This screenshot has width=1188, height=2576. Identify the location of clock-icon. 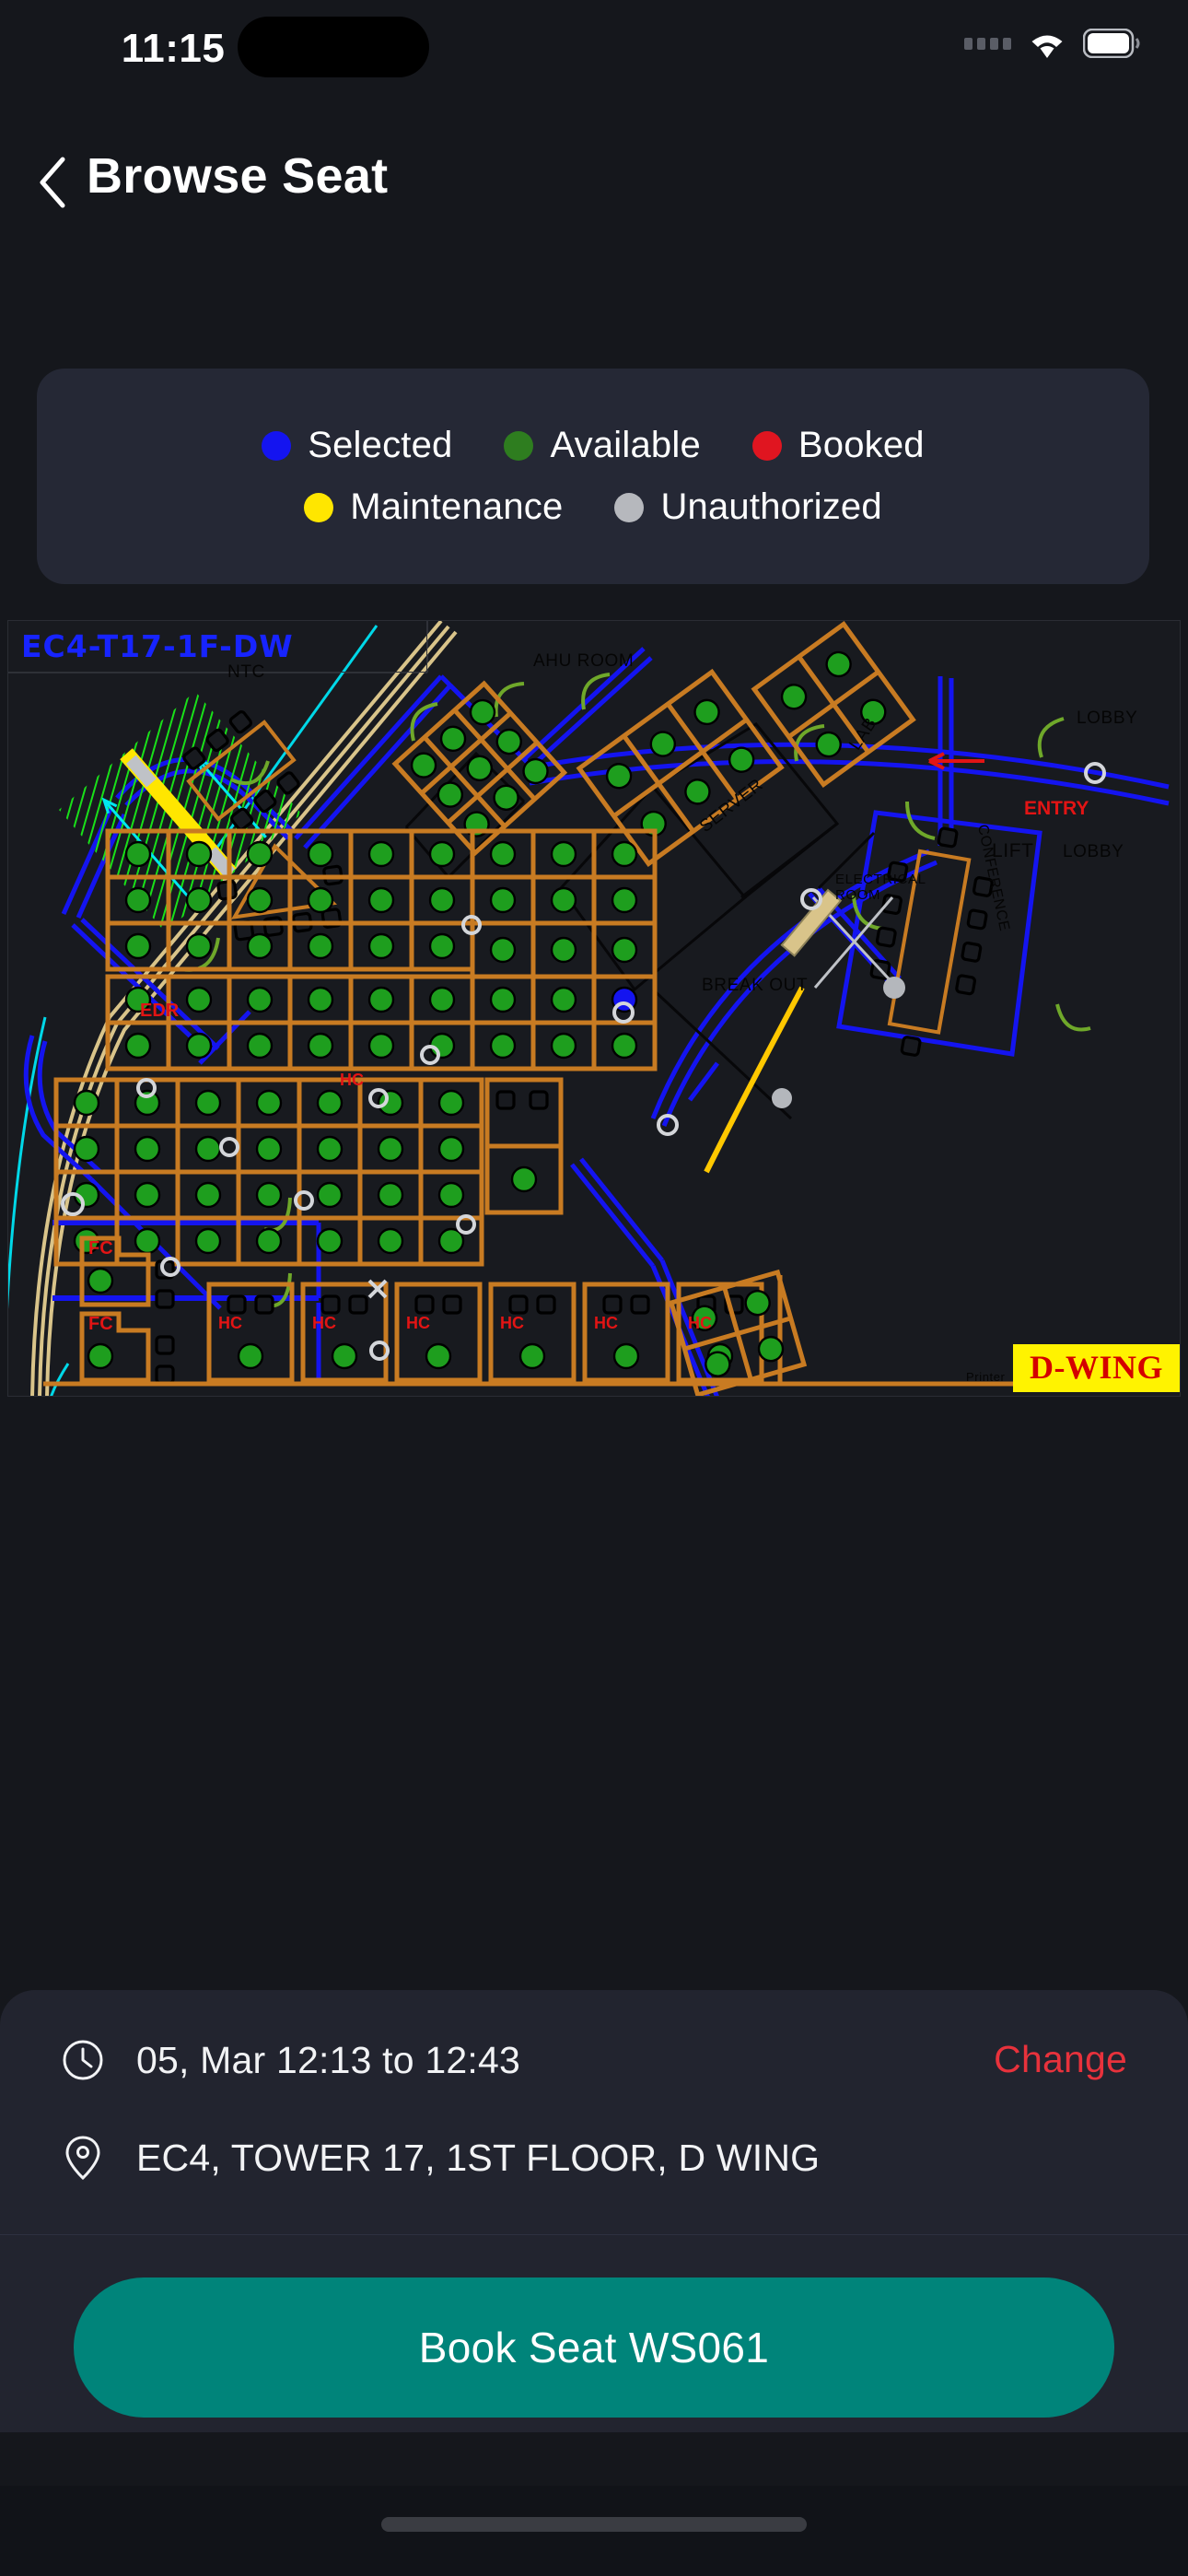
(83, 2060).